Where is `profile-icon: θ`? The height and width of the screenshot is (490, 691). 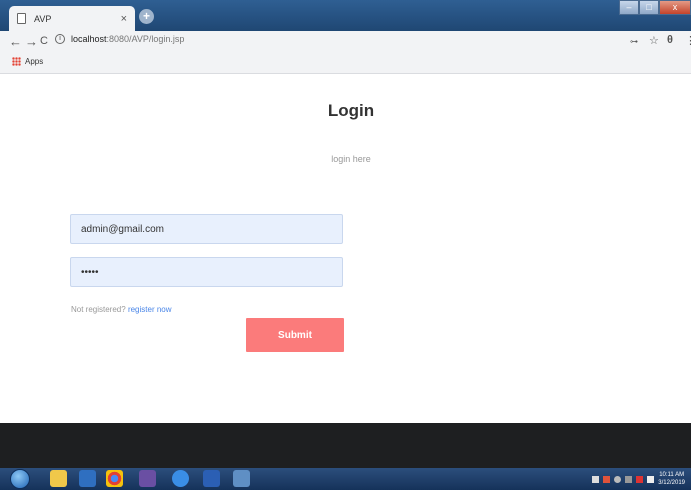 profile-icon: θ is located at coordinates (670, 40).